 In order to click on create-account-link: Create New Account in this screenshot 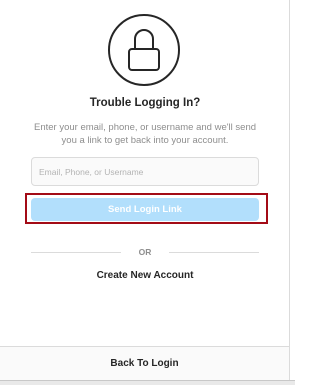, I will do `click(145, 275)`.